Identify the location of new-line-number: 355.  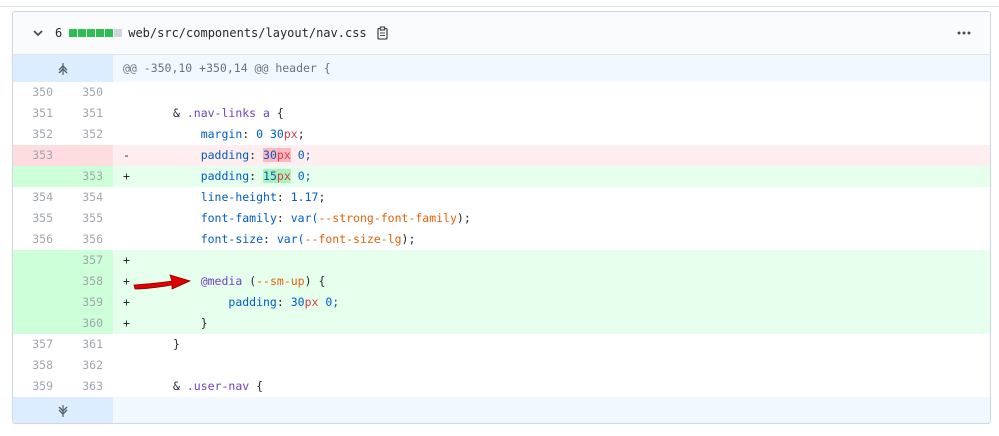
(88, 218).